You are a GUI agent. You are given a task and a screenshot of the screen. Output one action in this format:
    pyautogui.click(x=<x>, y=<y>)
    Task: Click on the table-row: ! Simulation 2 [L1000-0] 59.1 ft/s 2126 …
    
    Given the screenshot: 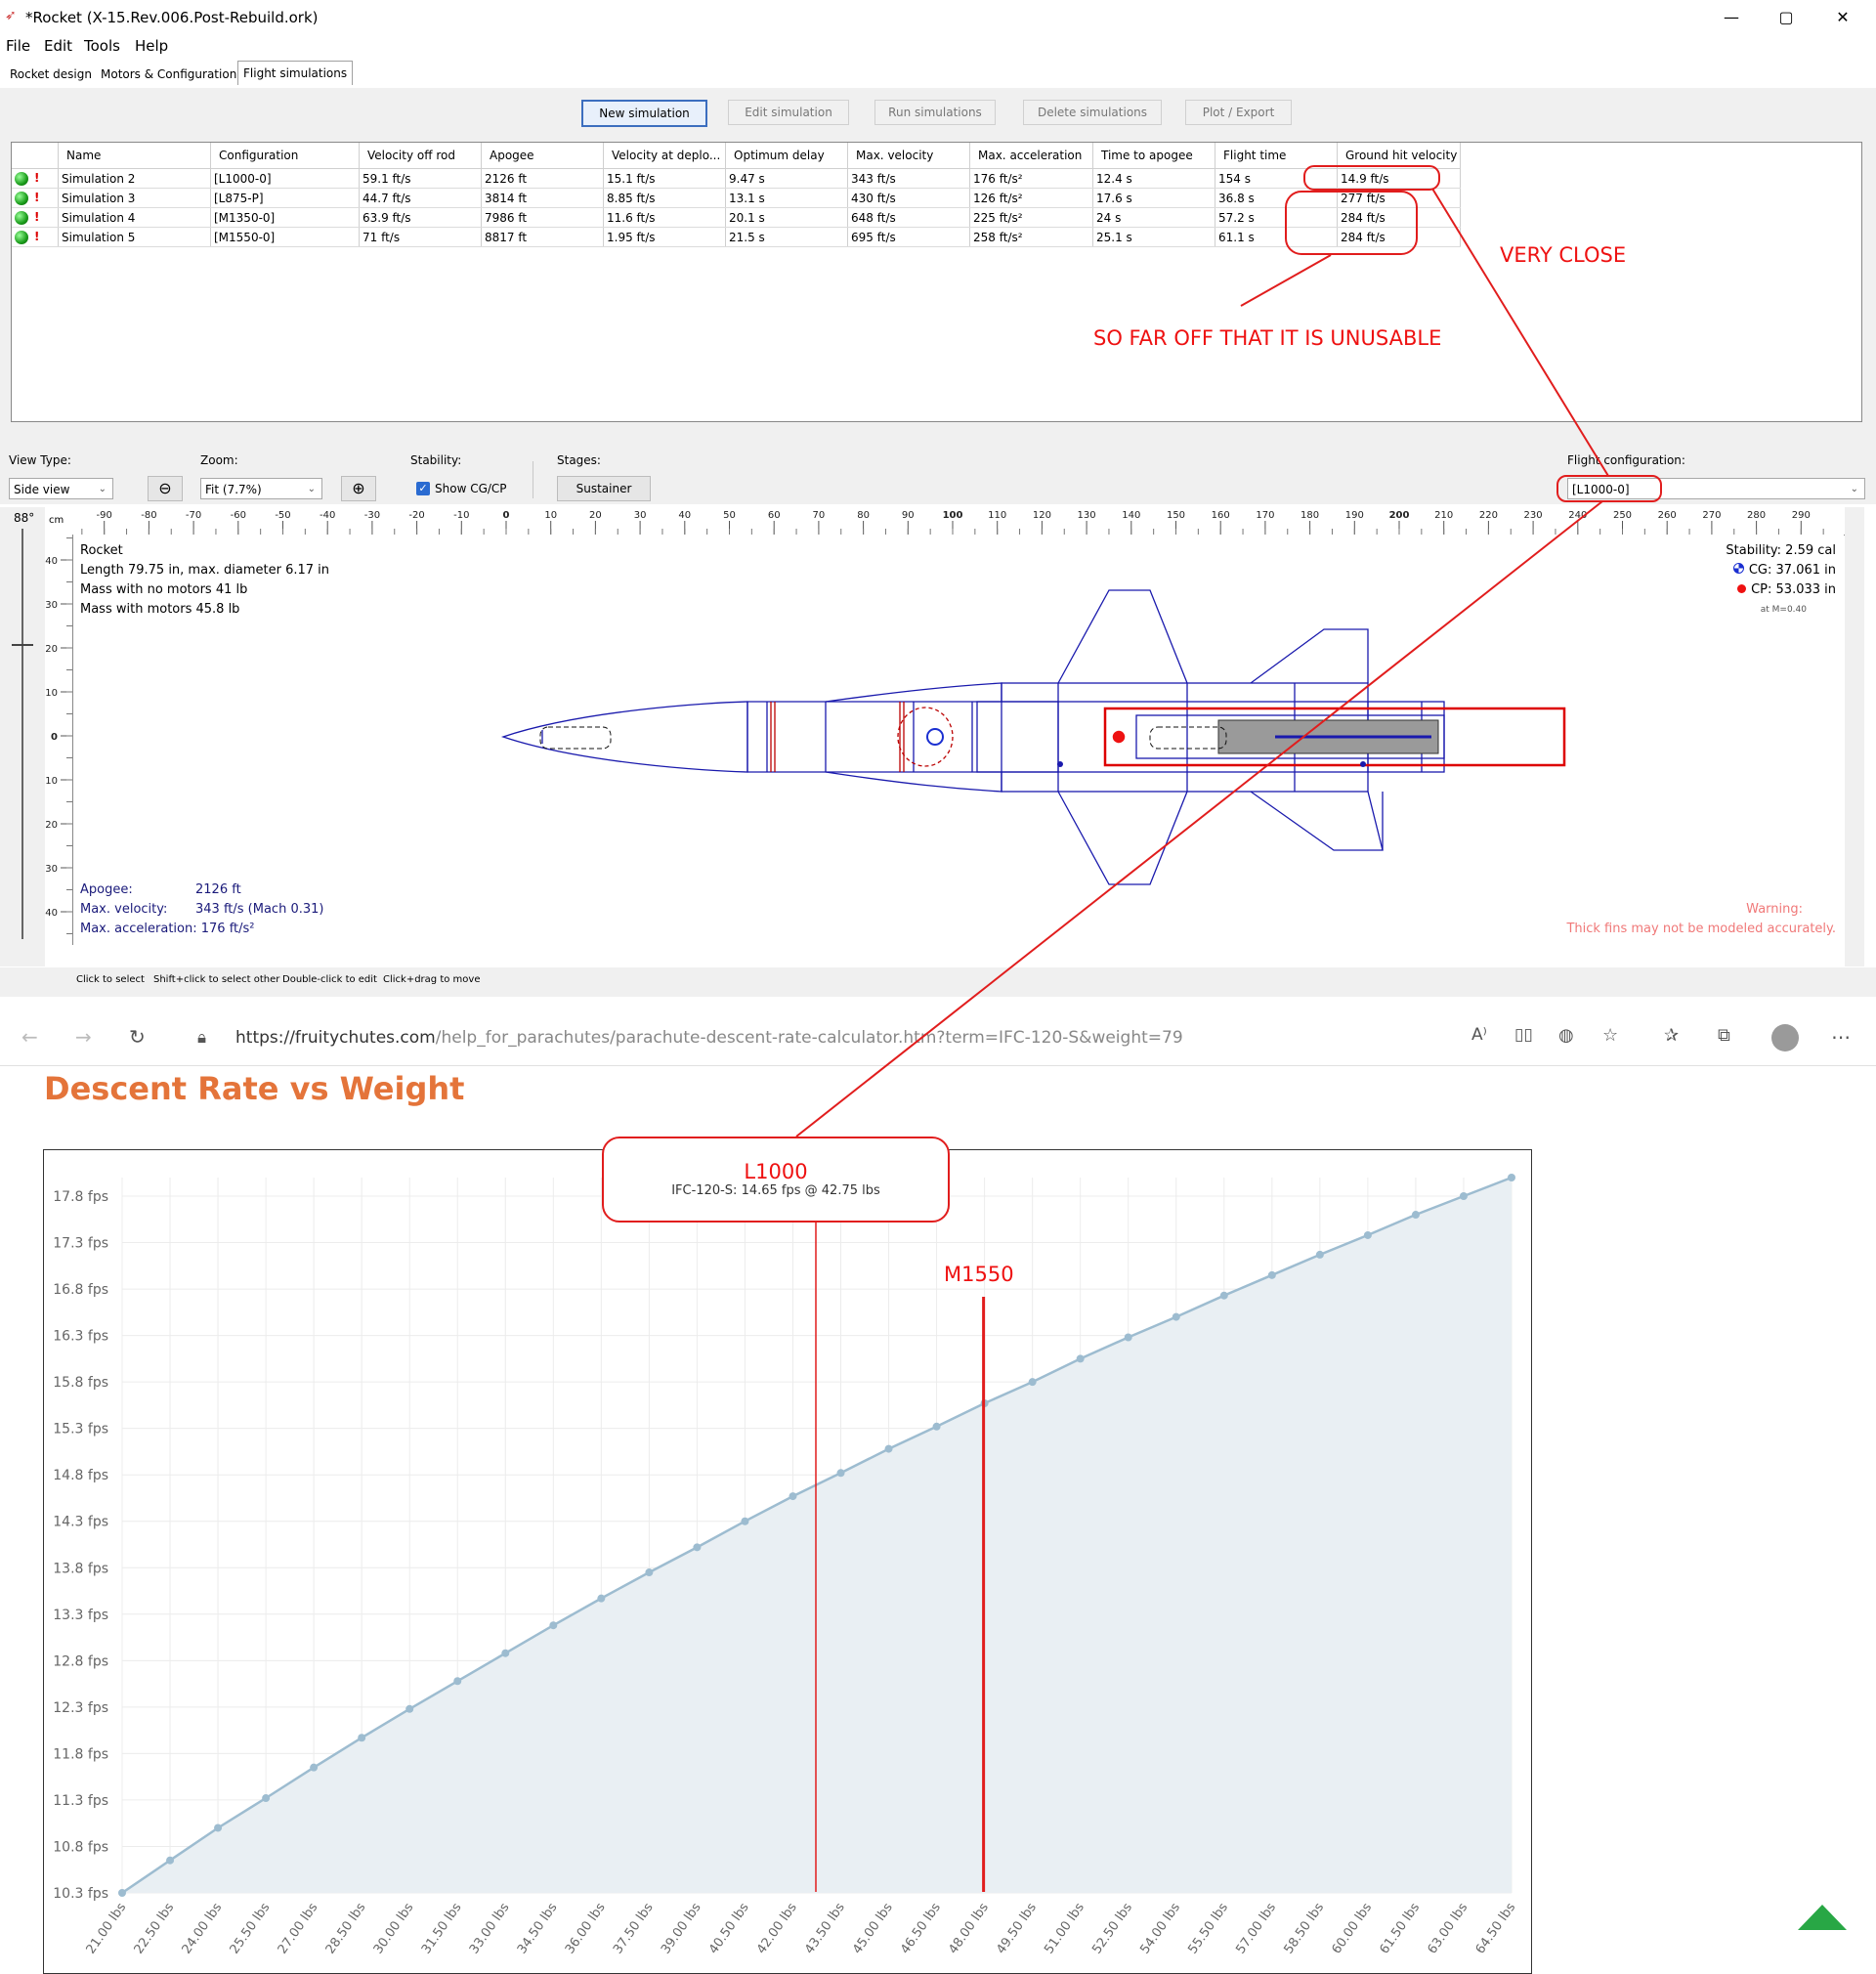 What is the action you would take?
    pyautogui.click(x=737, y=178)
    